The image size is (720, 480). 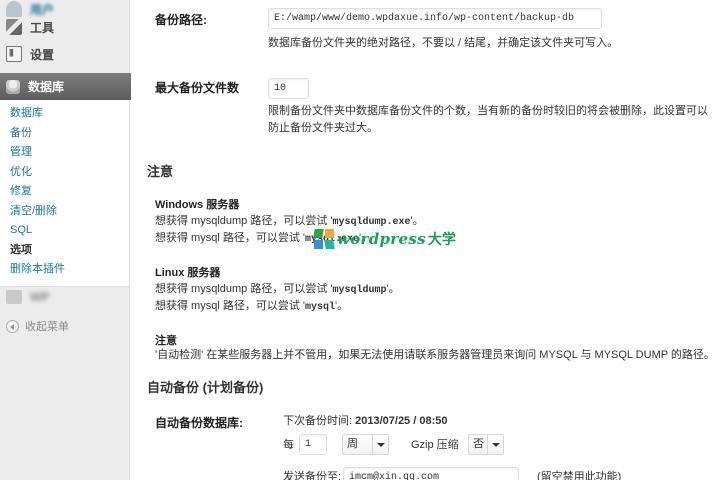 I want to click on next-backup-row: 下次备份时间: 2013/07/25 / 08:50, so click(x=365, y=421).